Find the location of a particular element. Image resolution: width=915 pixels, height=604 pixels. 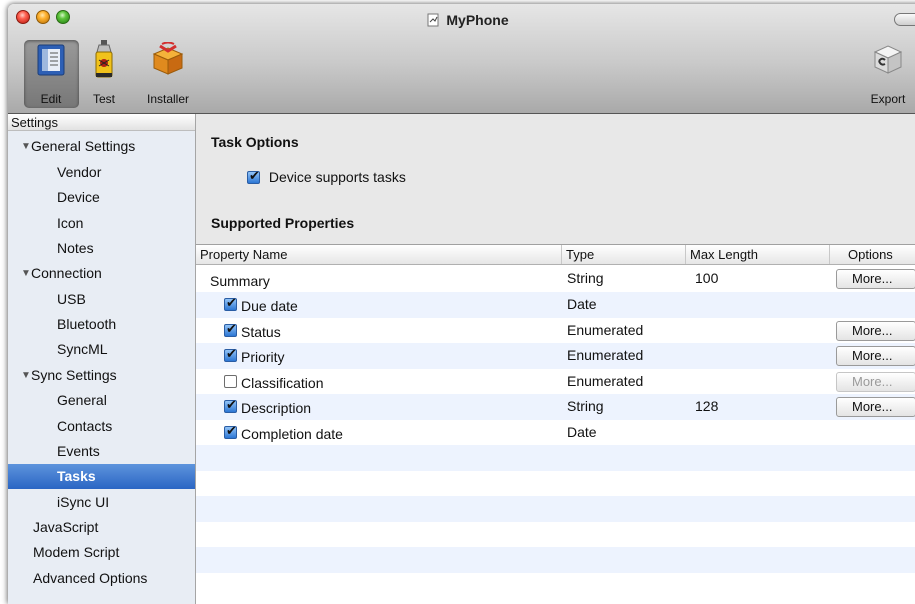

task-options-title: Task Options is located at coordinates (255, 142).